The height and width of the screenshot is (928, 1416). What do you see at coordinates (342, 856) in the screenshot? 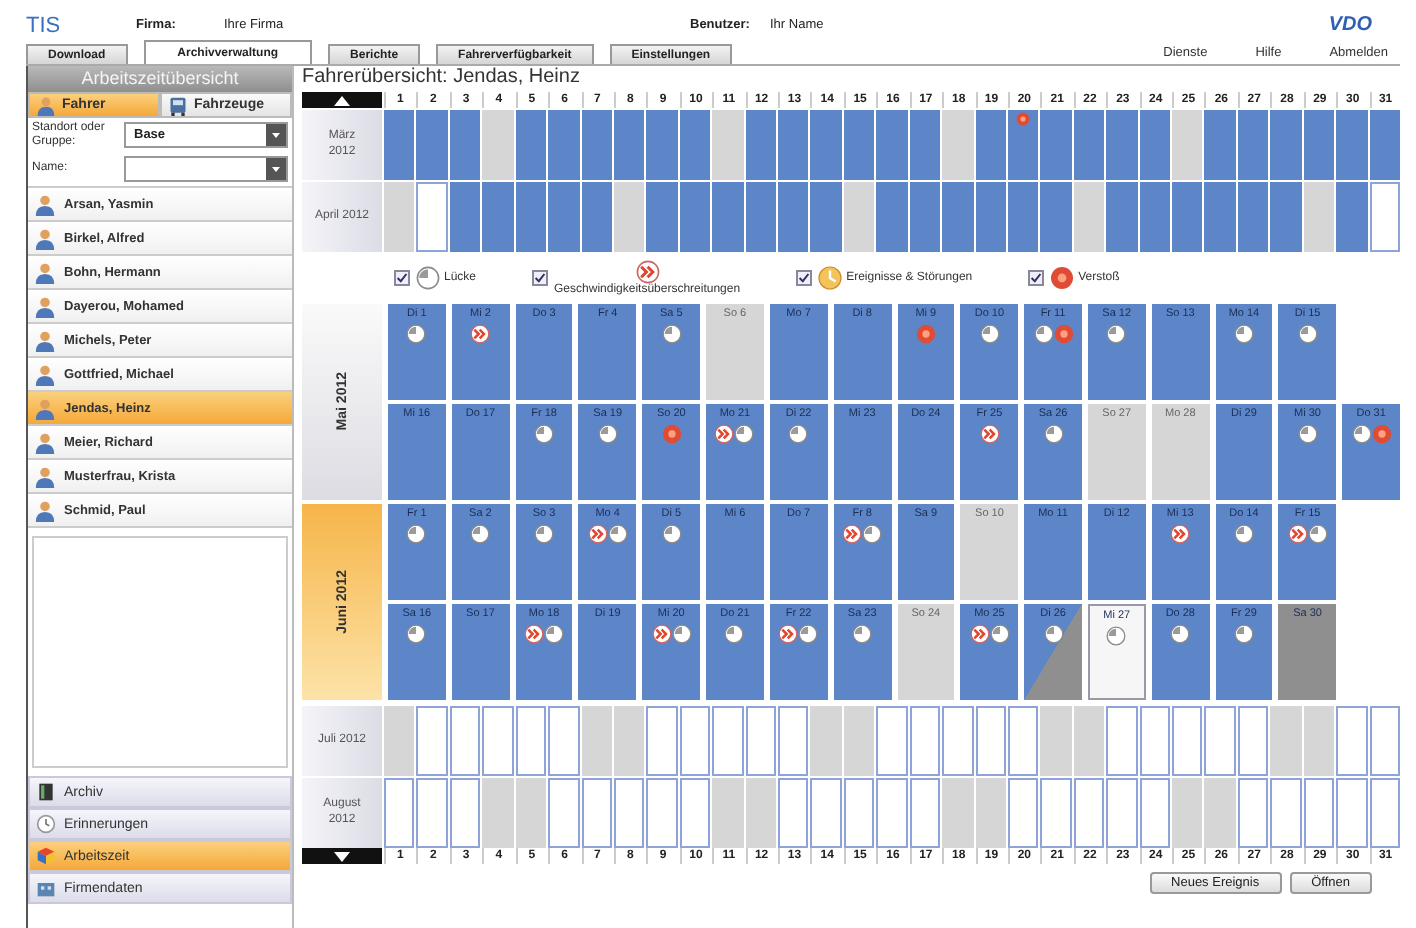
I see `scroll-down-button` at bounding box center [342, 856].